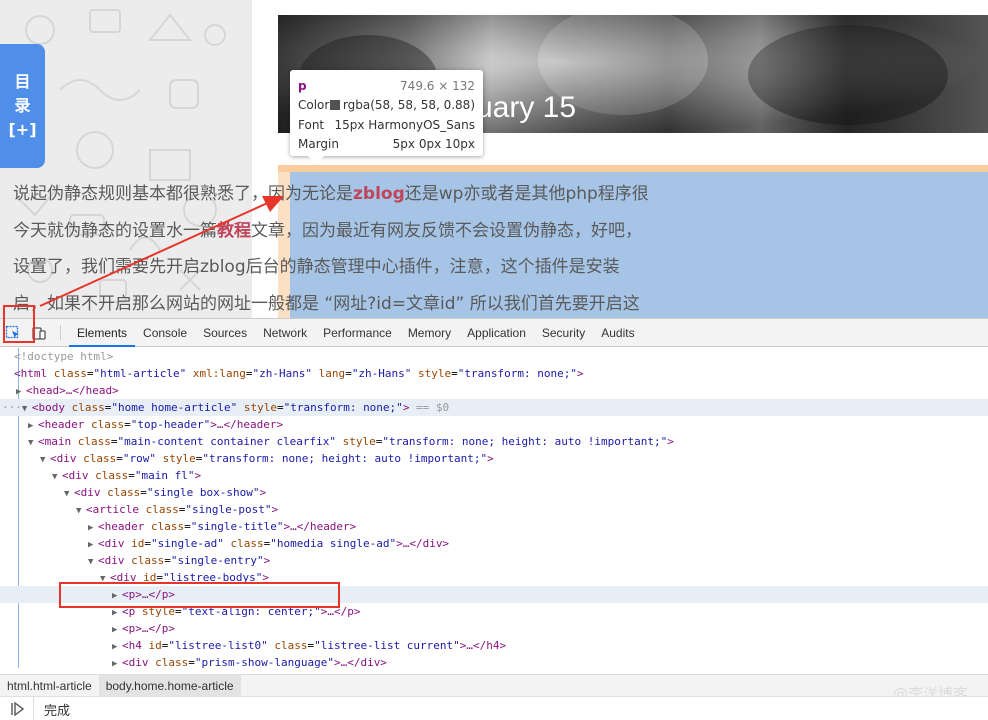  What do you see at coordinates (165, 332) in the screenshot?
I see `tab-console: Console` at bounding box center [165, 332].